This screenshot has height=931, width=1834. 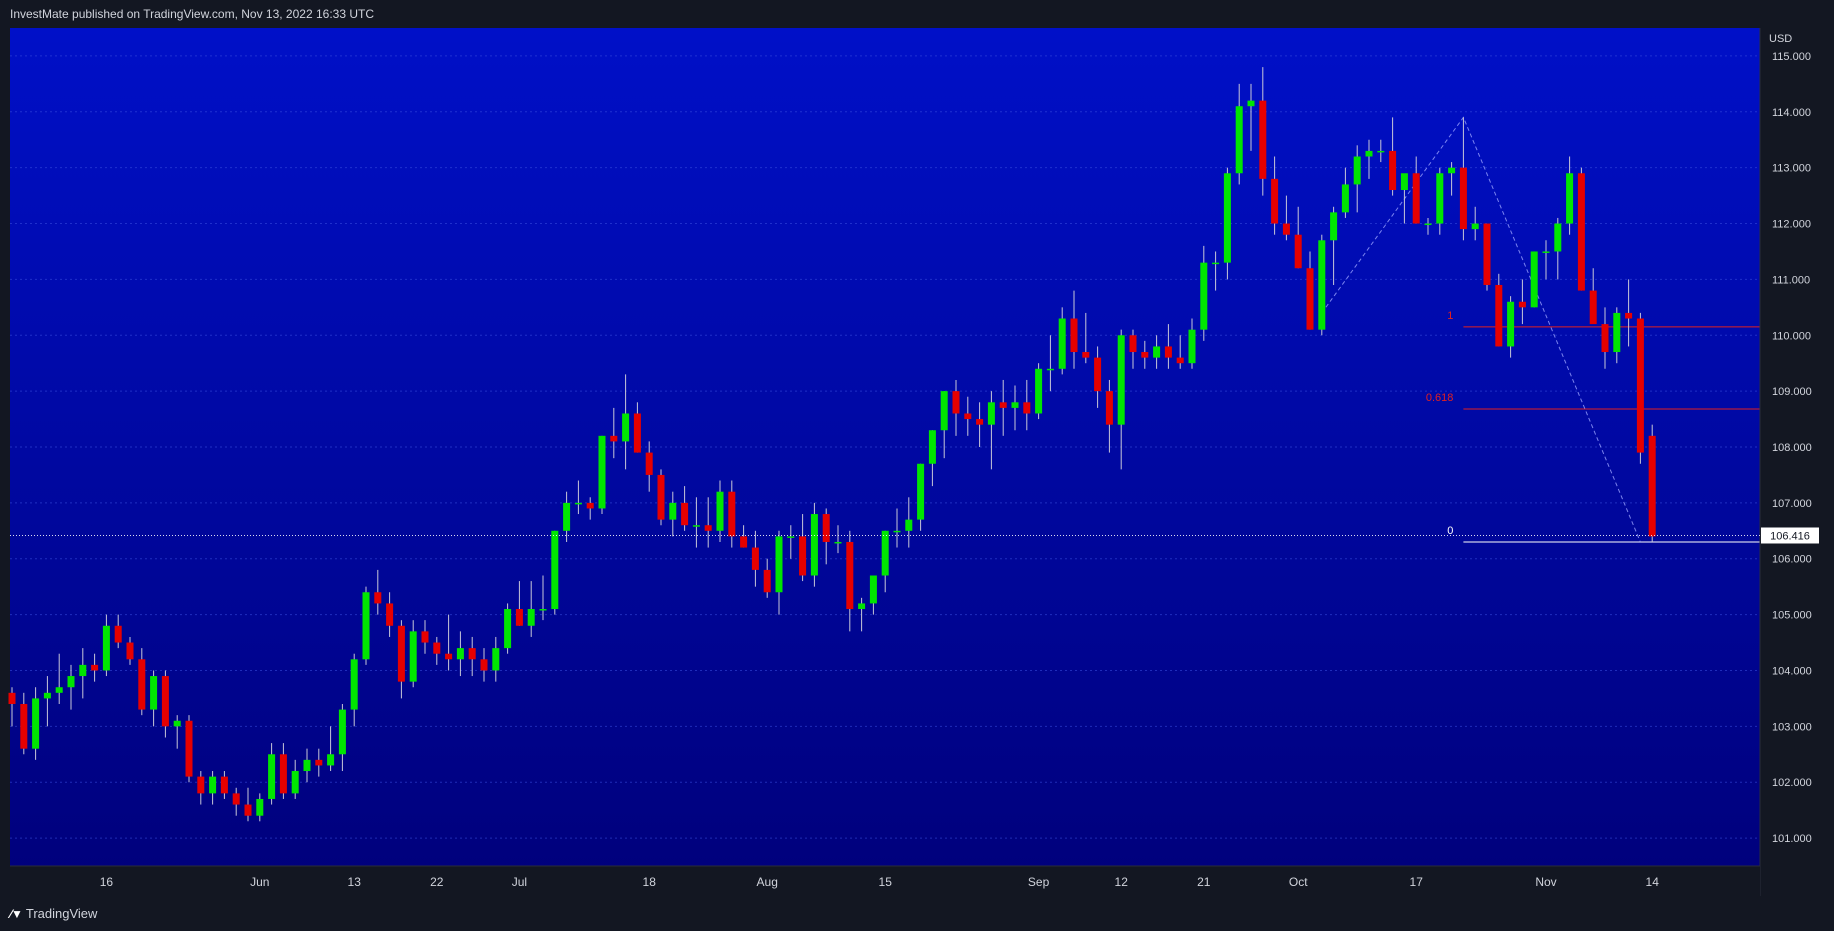 What do you see at coordinates (53, 913) in the screenshot?
I see `tradingview-branding: ⁄▼ TradingView` at bounding box center [53, 913].